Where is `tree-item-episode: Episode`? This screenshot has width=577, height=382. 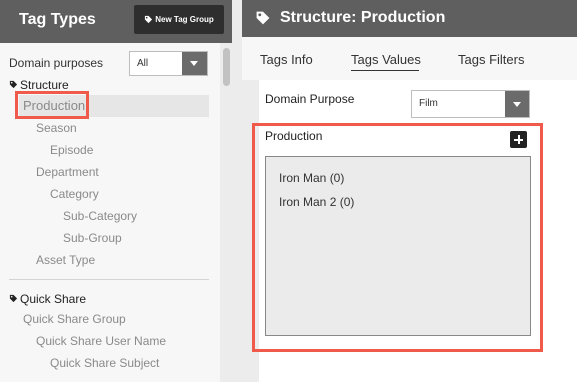 tree-item-episode: Episode is located at coordinates (71, 150).